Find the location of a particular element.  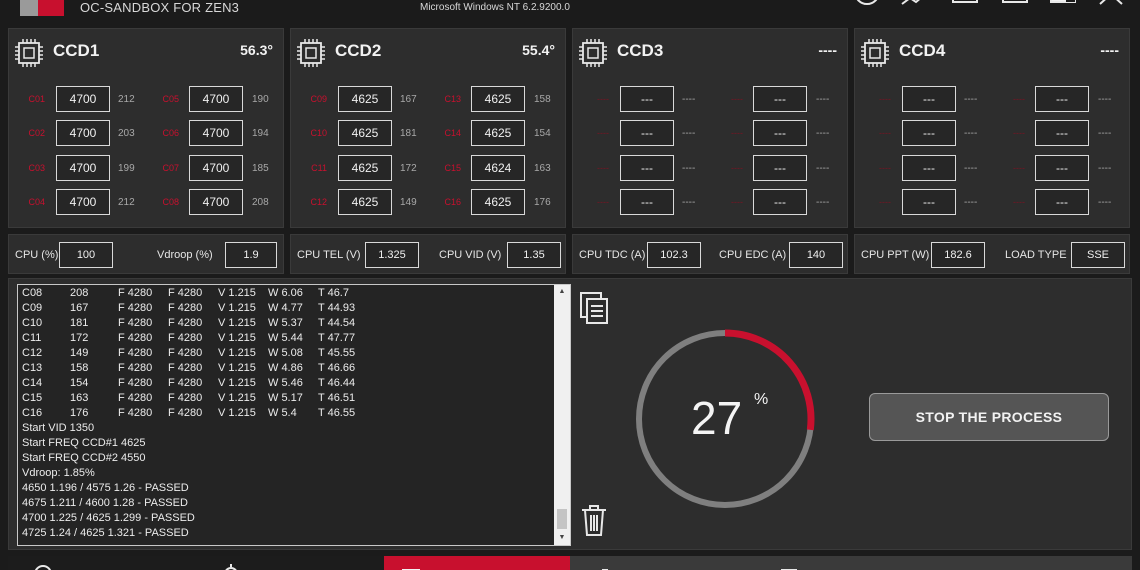

info-icon is located at coordinates (867, 5).